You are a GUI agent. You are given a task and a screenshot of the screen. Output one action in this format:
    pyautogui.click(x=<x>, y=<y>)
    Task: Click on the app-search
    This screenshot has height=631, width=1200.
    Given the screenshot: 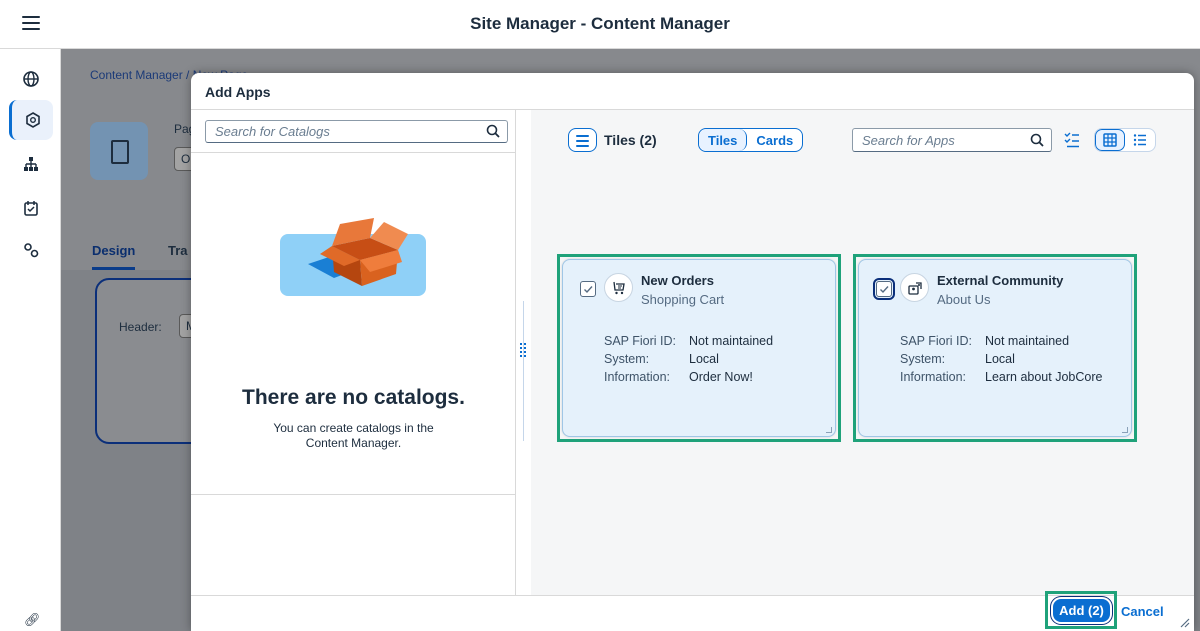 What is the action you would take?
    pyautogui.click(x=952, y=140)
    